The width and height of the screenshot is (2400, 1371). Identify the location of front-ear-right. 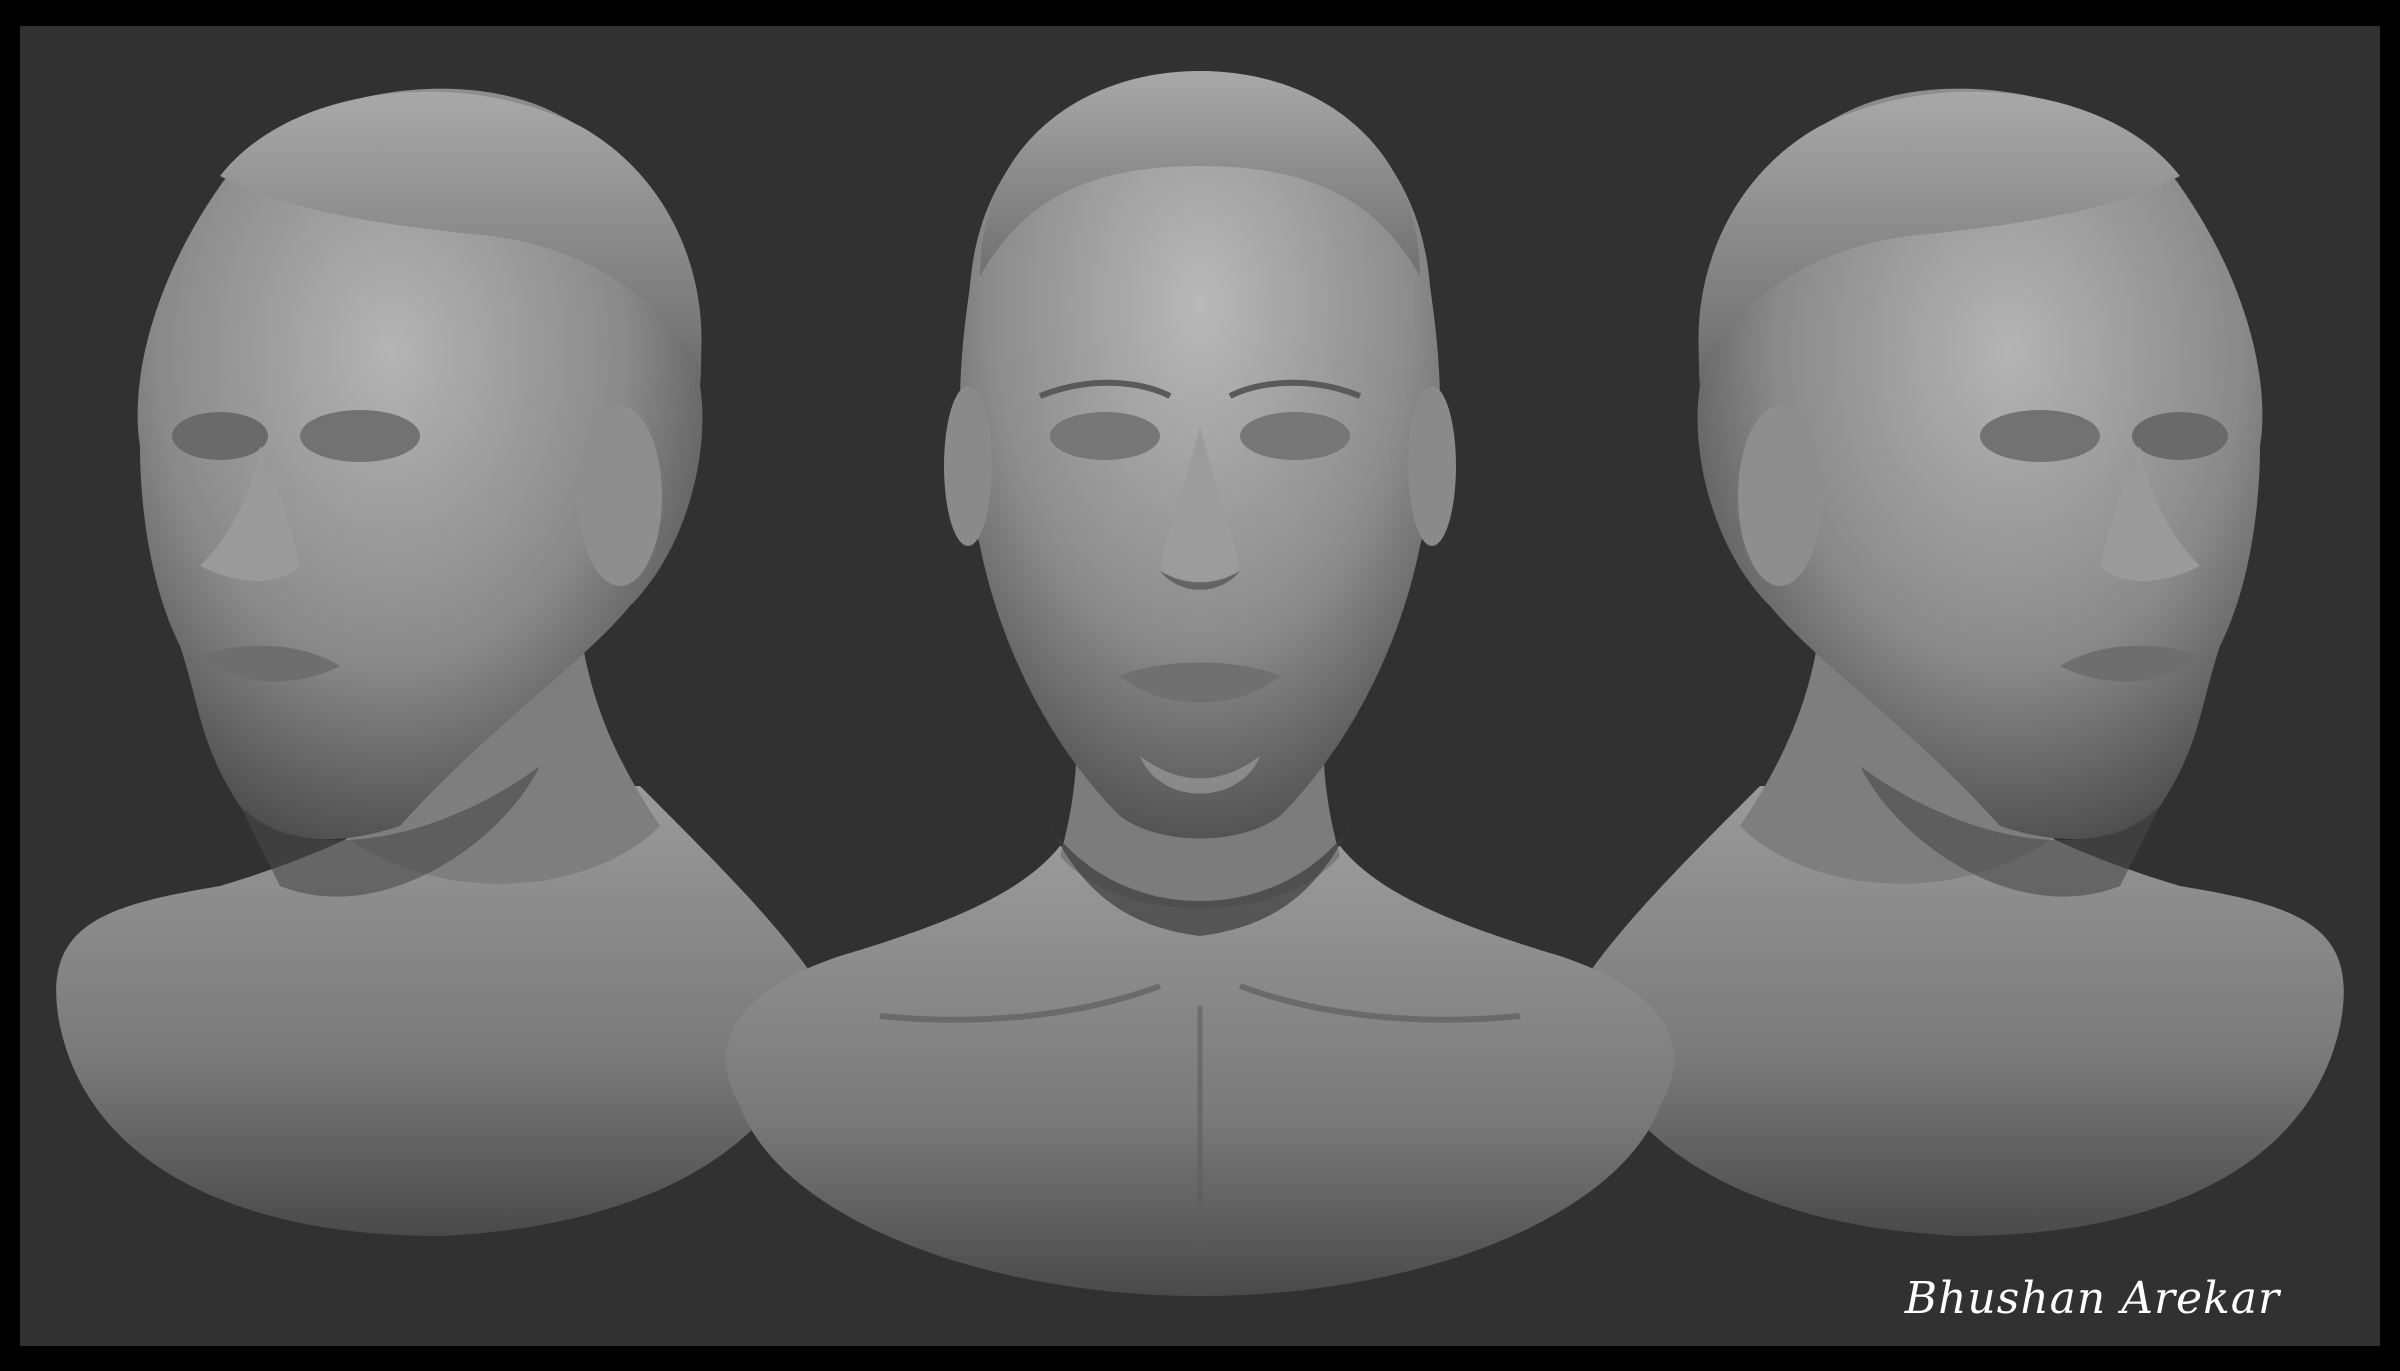
(1432, 466).